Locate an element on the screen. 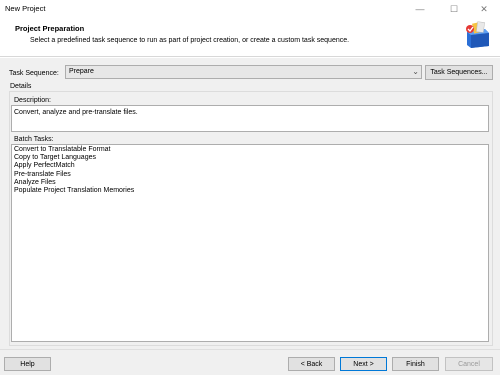 This screenshot has height=375, width=500. list-item: Copy to Target Languages is located at coordinates (250, 158).